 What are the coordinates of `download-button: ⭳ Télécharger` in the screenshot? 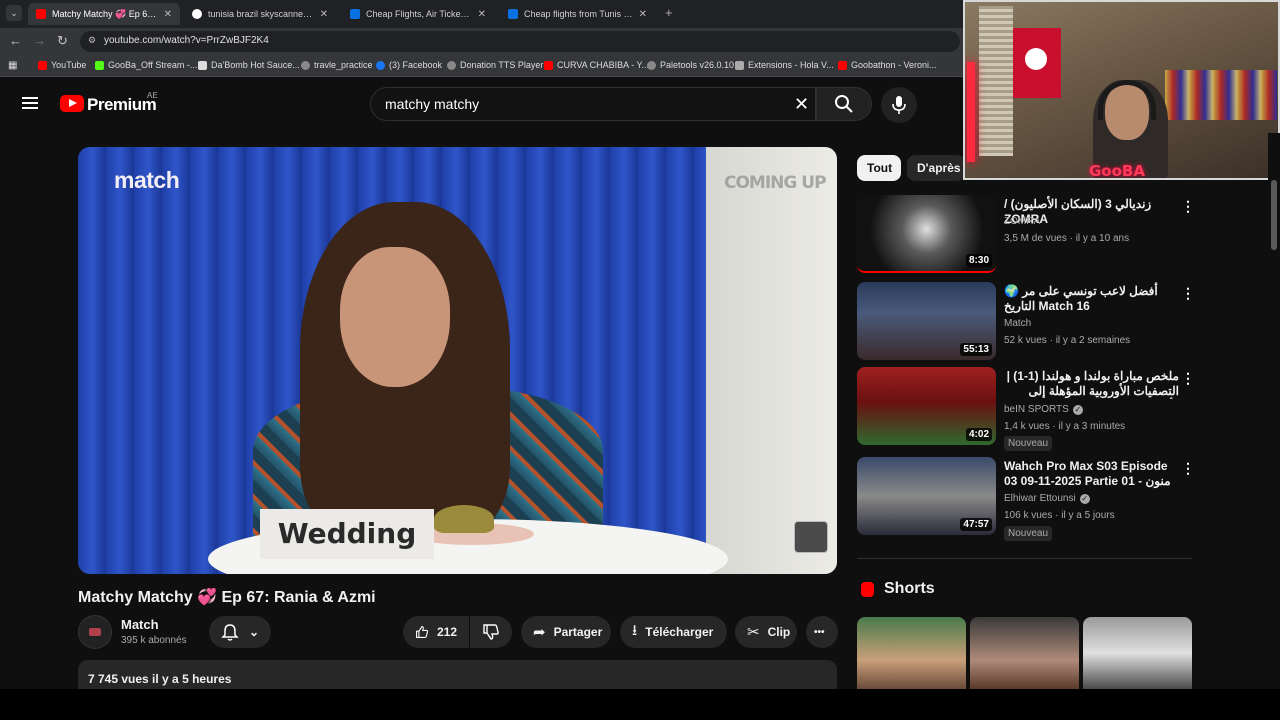 It's located at (673, 632).